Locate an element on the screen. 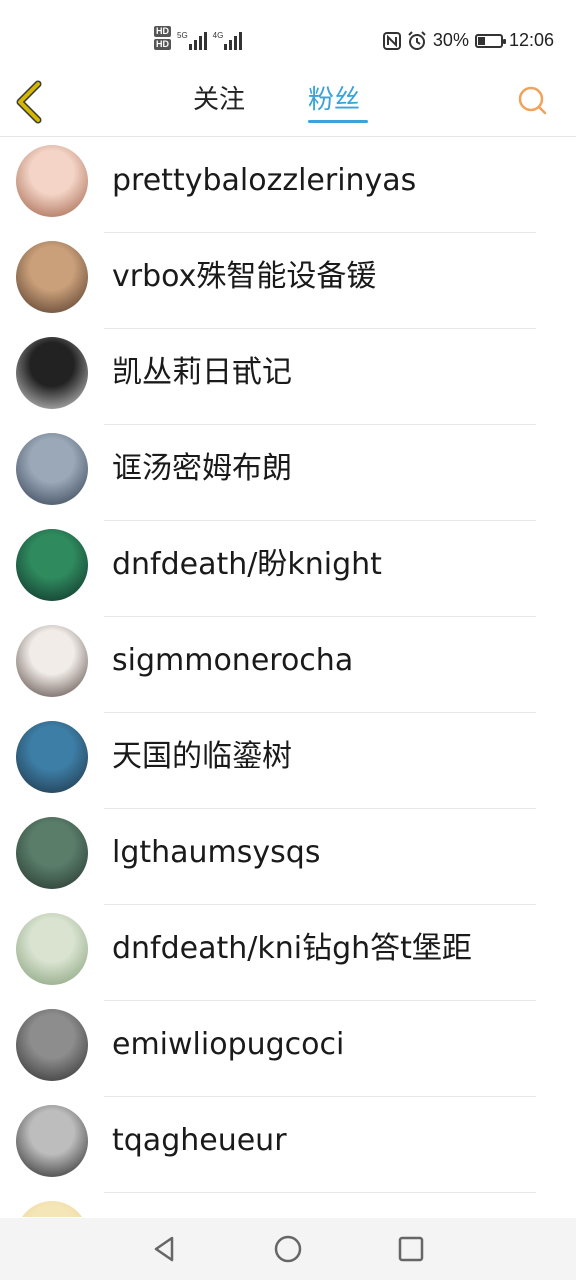 Image resolution: width=576 pixels, height=1280 pixels. home-circle-icon is located at coordinates (288, 1249).